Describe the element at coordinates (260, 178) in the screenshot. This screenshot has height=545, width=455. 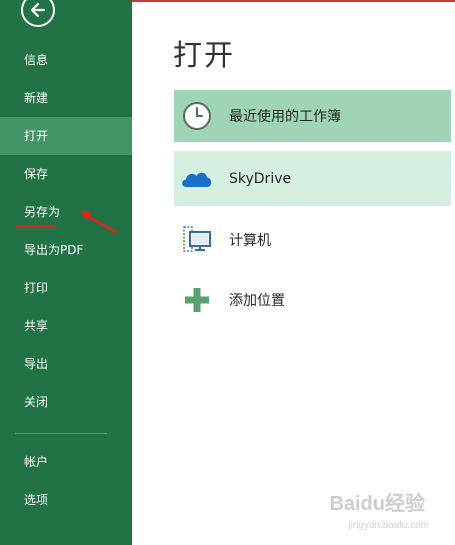
I see `place-label: SkyDrive` at that location.